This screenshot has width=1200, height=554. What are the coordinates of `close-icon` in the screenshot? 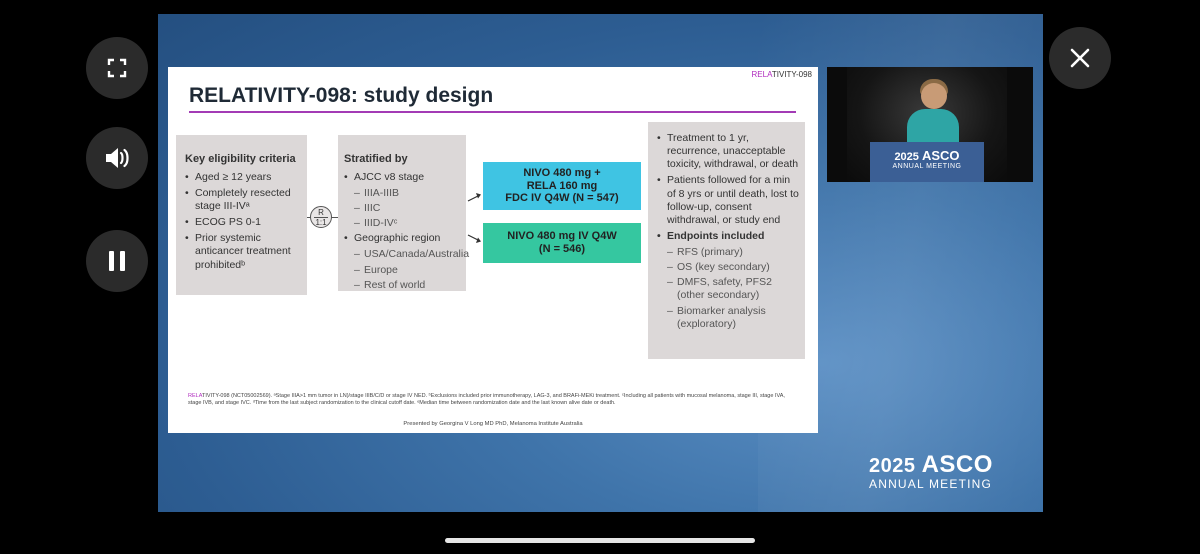 It's located at (1080, 58).